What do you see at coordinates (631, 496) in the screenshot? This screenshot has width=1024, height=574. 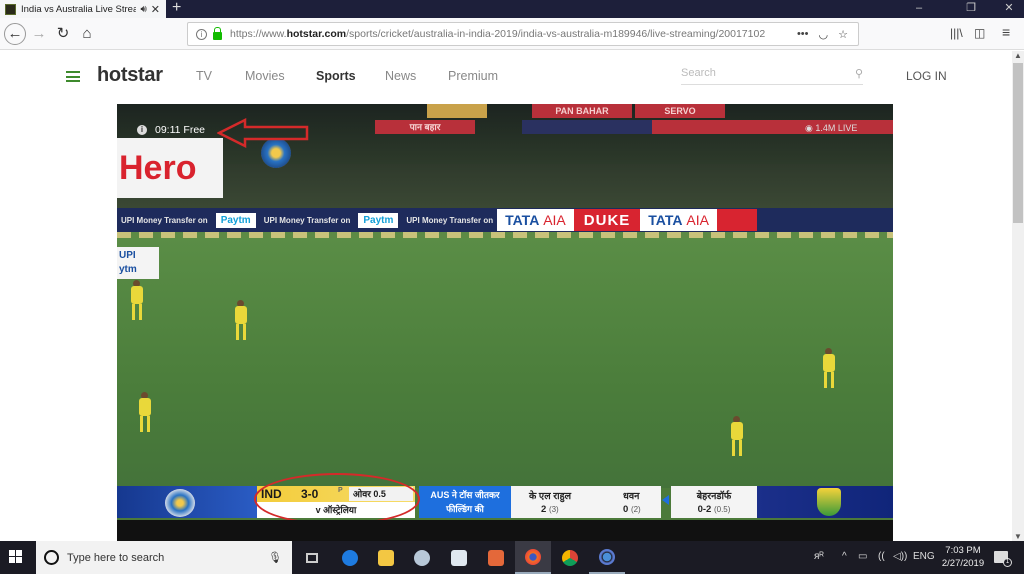 I see `batsman-name: धवन` at bounding box center [631, 496].